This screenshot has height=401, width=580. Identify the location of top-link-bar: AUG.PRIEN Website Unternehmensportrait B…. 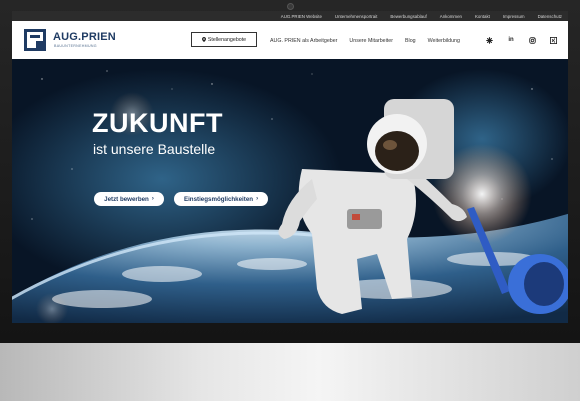
(290, 16).